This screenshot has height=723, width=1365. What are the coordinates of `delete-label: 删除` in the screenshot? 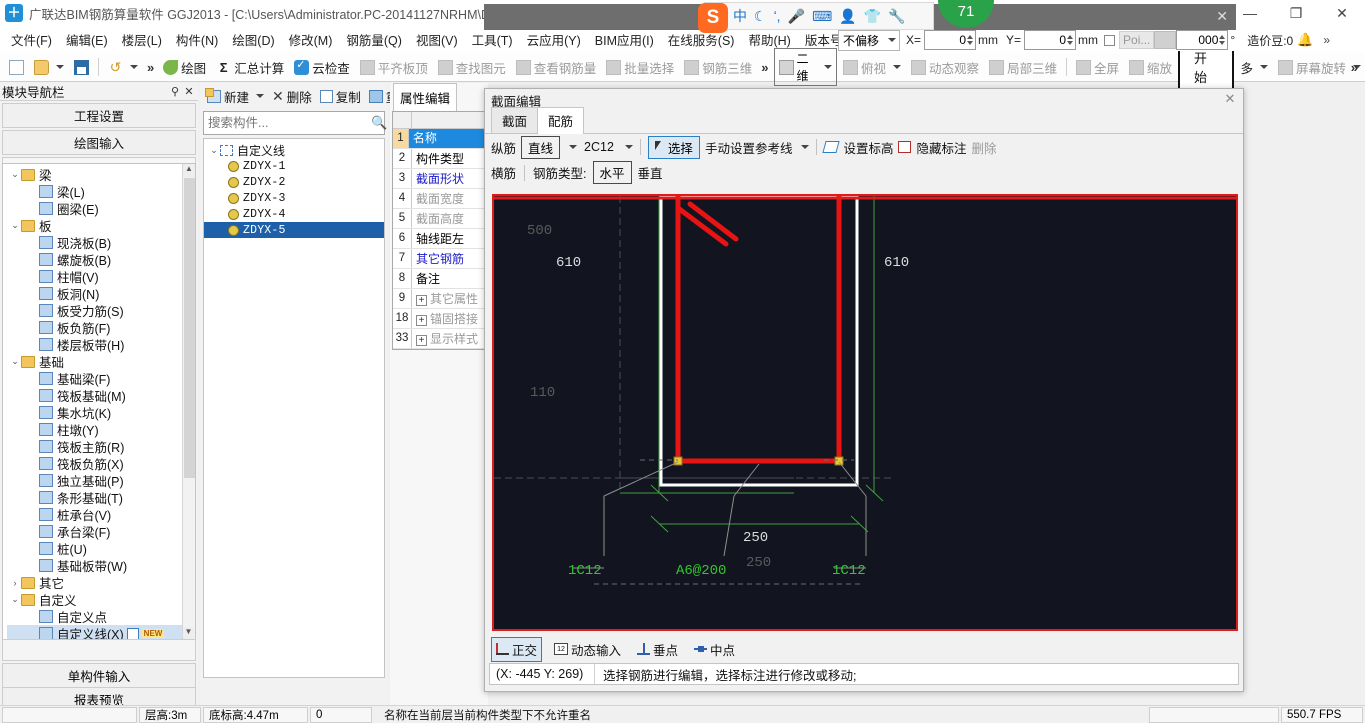 It's located at (983, 147).